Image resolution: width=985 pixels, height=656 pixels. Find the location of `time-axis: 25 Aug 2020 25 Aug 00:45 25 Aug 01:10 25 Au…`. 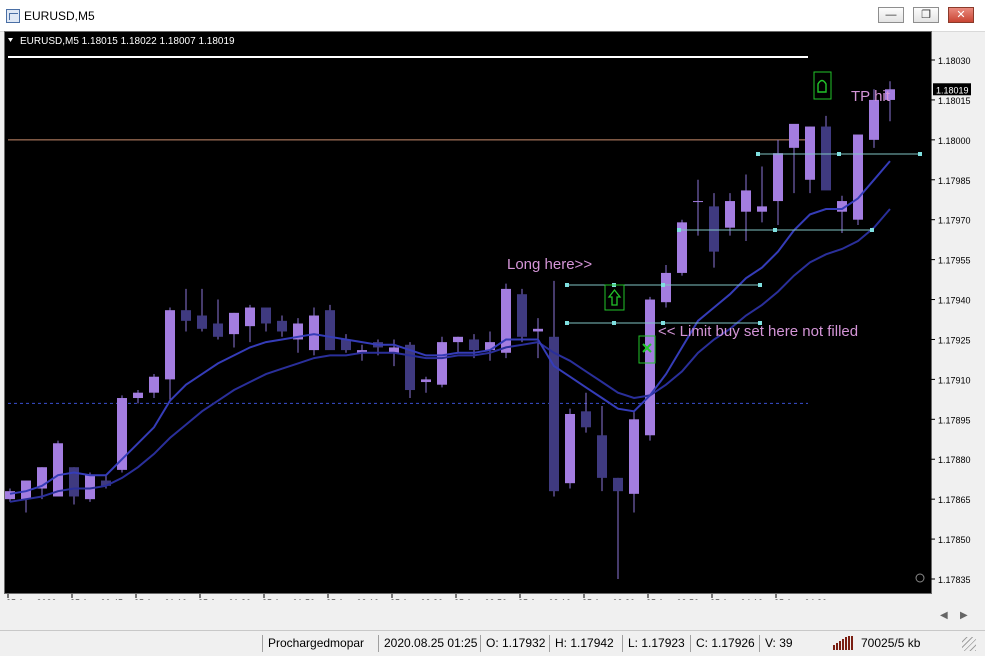

time-axis: 25 Aug 2020 25 Aug 00:45 25 Aug 01:10 25 Au… is located at coordinates (416, 597).